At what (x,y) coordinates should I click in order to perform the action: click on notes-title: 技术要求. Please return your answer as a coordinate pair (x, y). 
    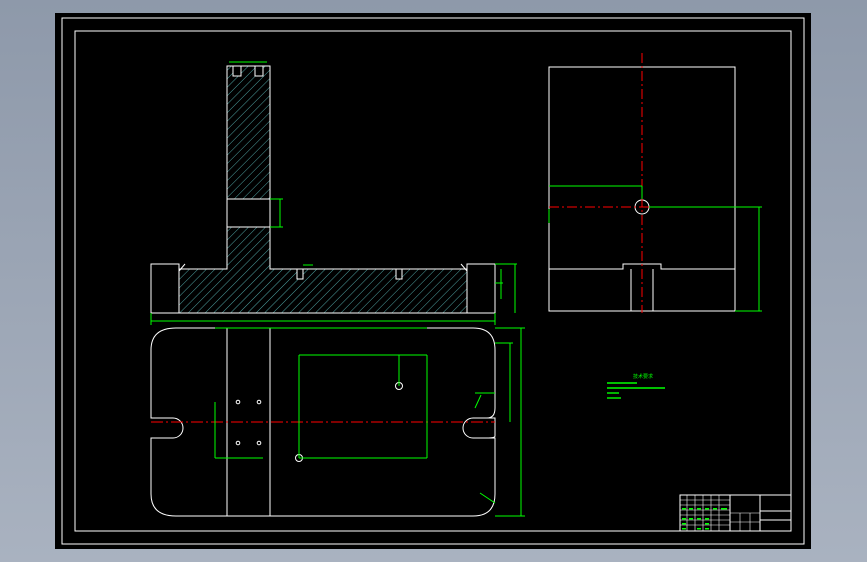
    Looking at the image, I should click on (643, 376).